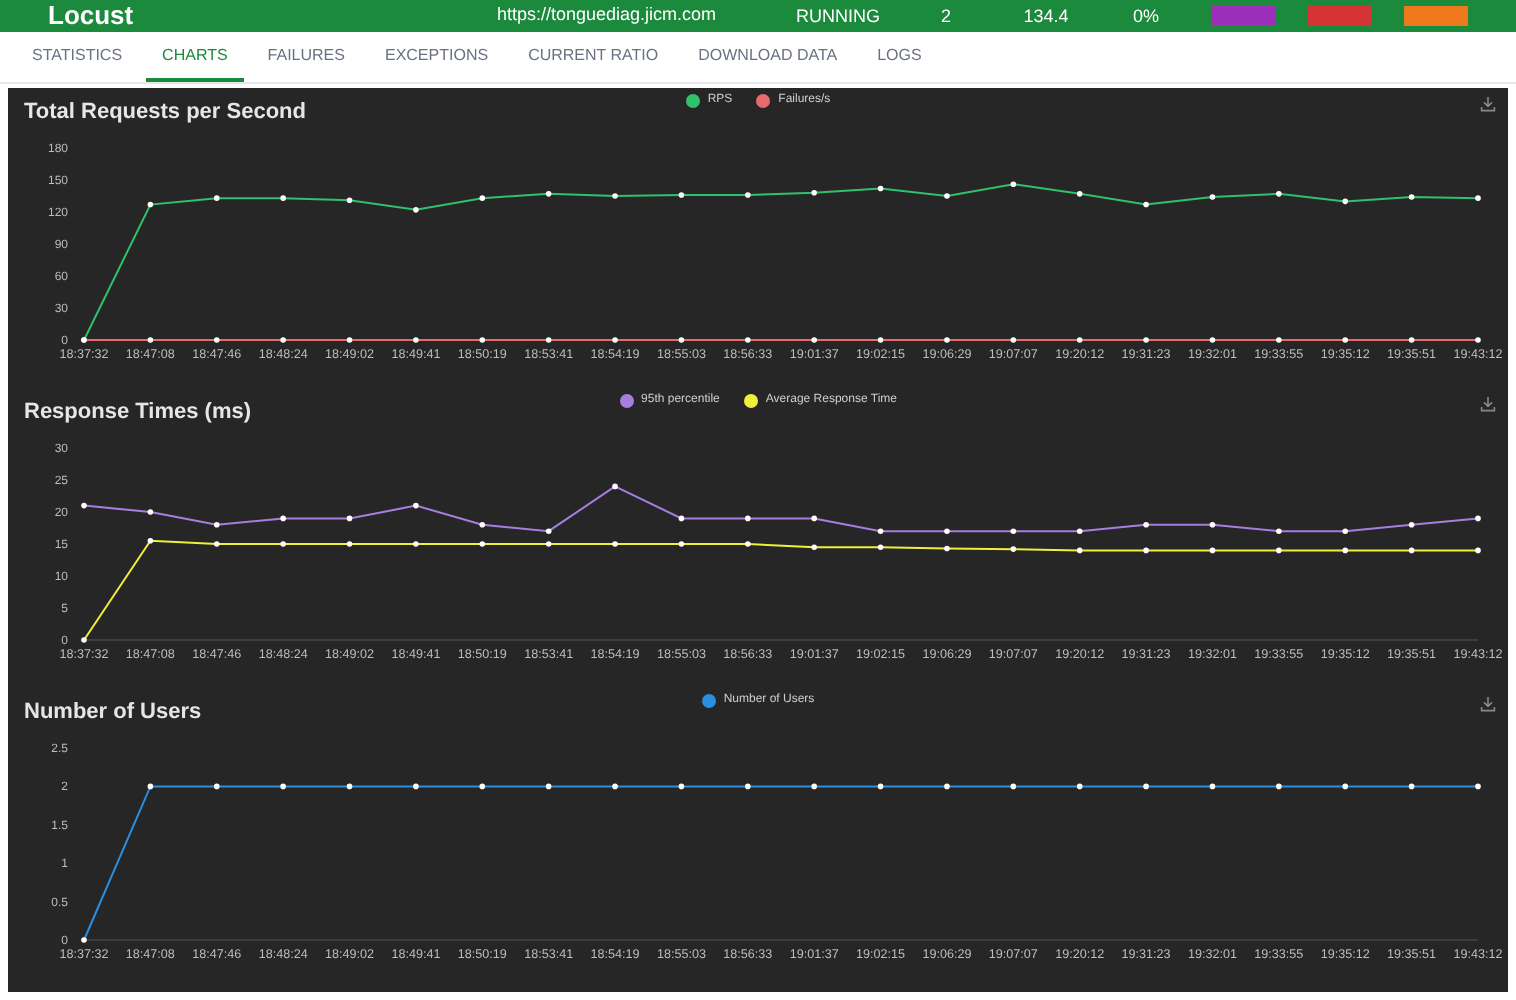 This screenshot has width=1516, height=1000. Describe the element at coordinates (77, 57) in the screenshot. I see `tab: STATISTICS` at that location.